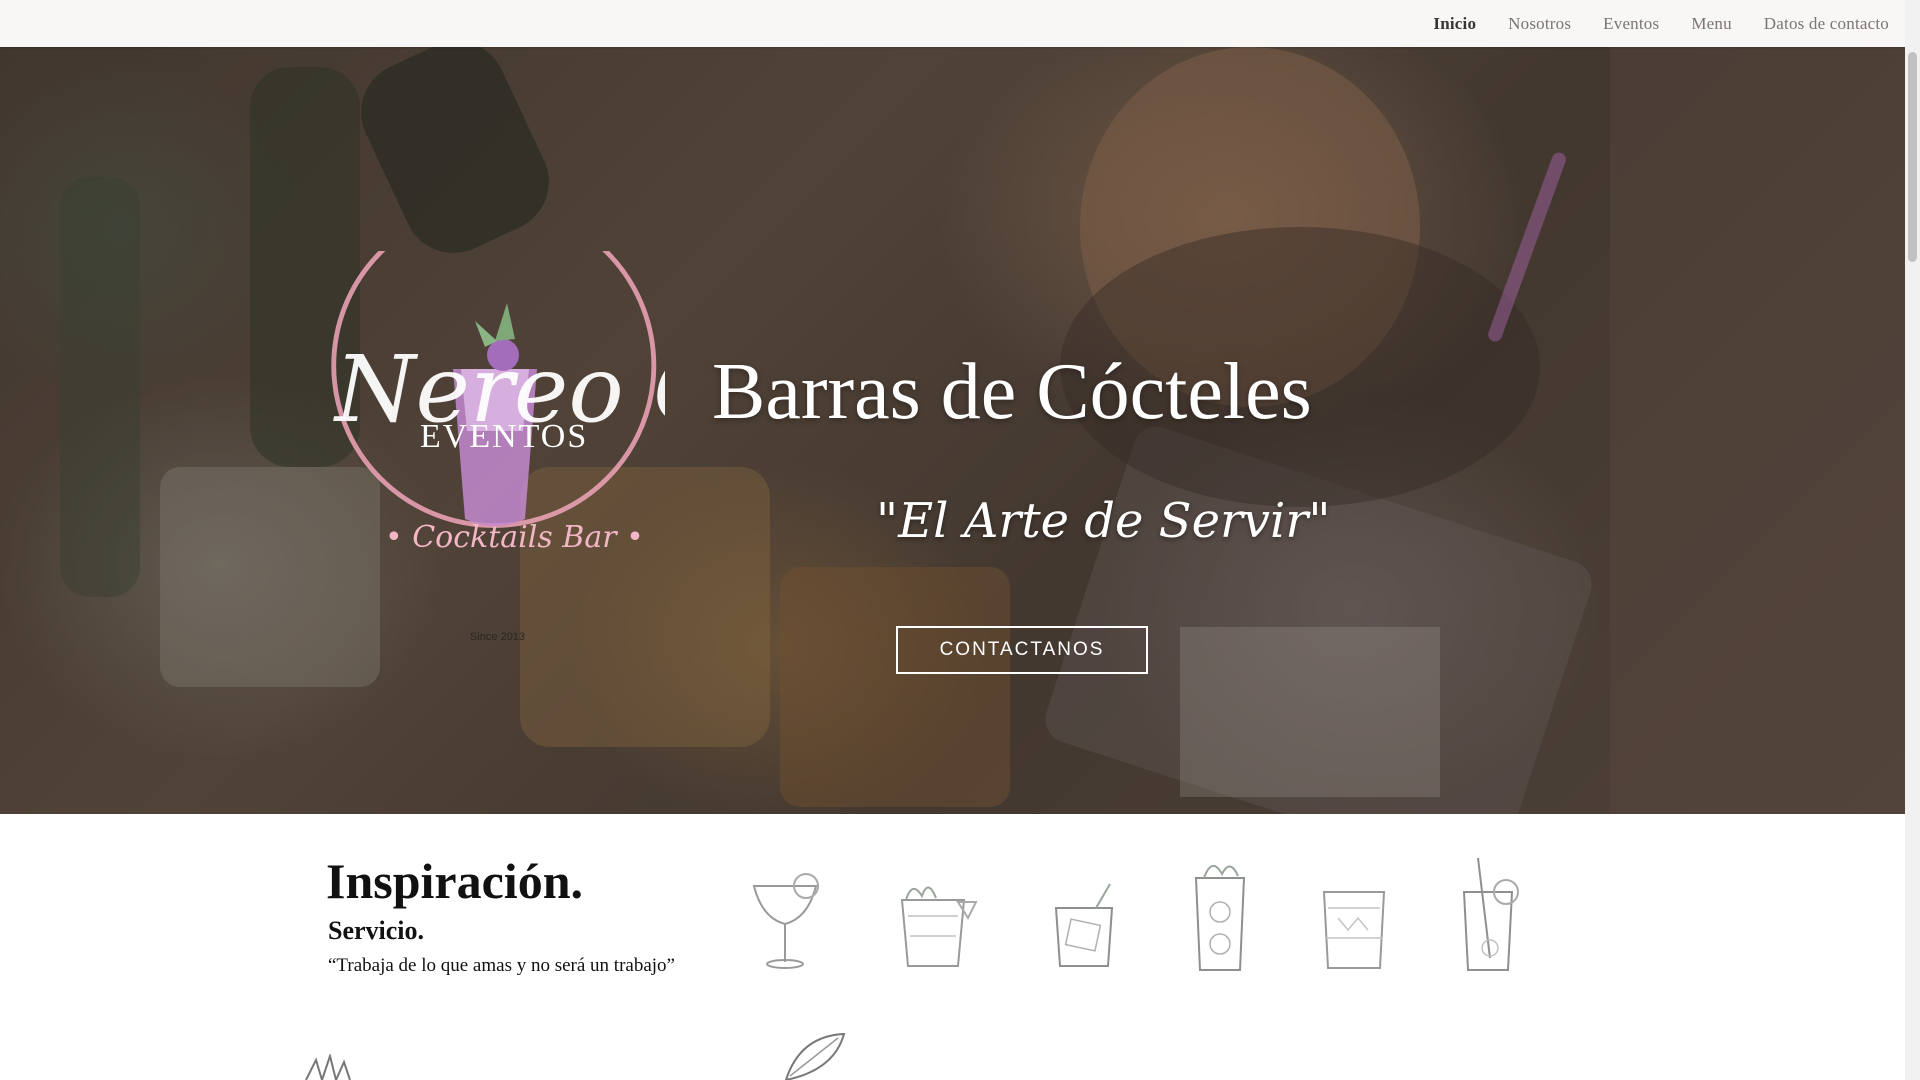 The height and width of the screenshot is (1080, 1920). I want to click on page-scrollbar, so click(1912, 540).